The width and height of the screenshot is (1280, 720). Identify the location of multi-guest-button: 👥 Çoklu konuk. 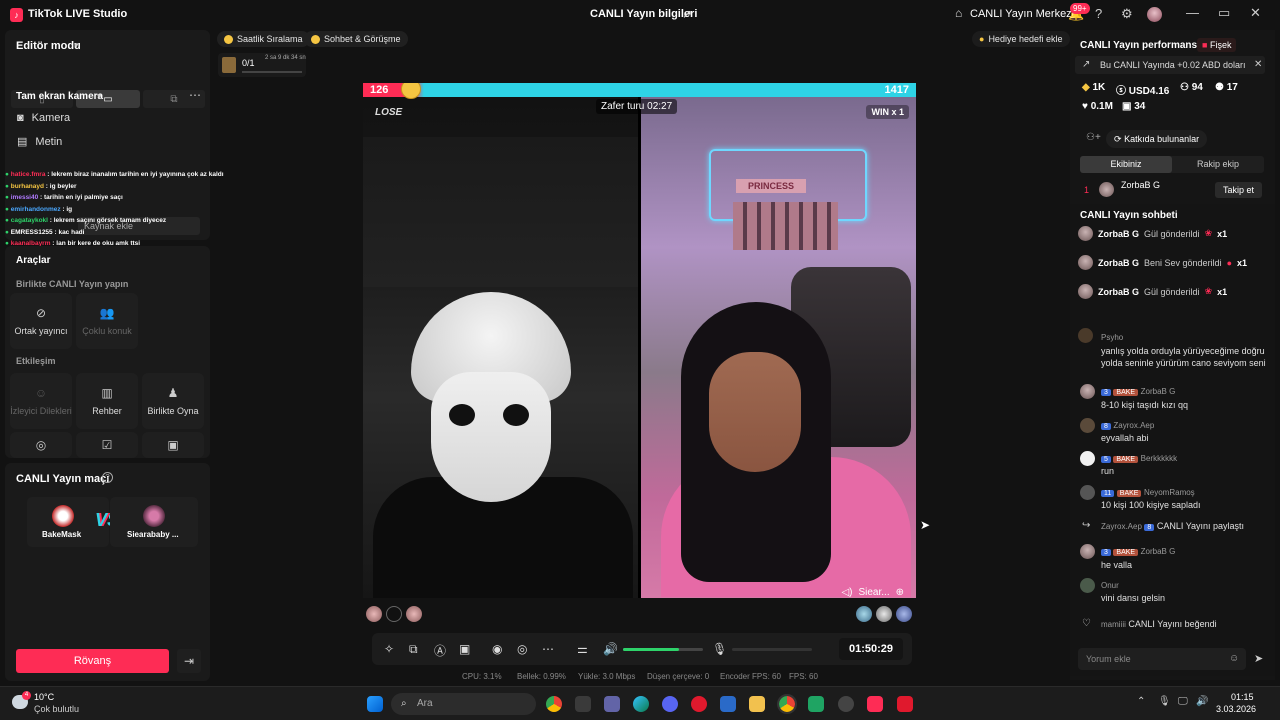
(107, 321).